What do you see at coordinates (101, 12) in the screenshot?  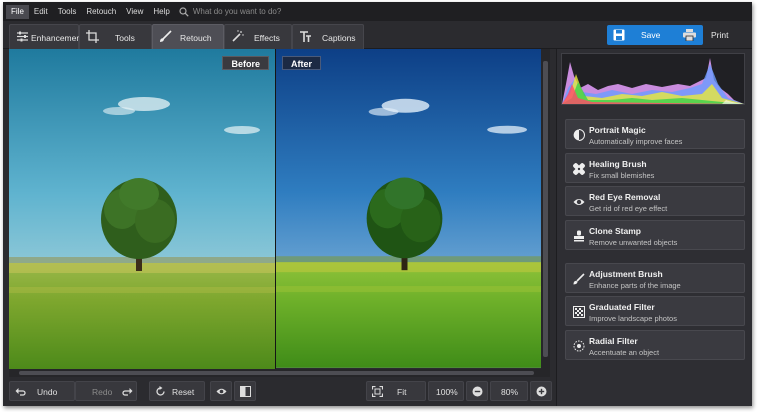 I see `menu-retouch: Retouch` at bounding box center [101, 12].